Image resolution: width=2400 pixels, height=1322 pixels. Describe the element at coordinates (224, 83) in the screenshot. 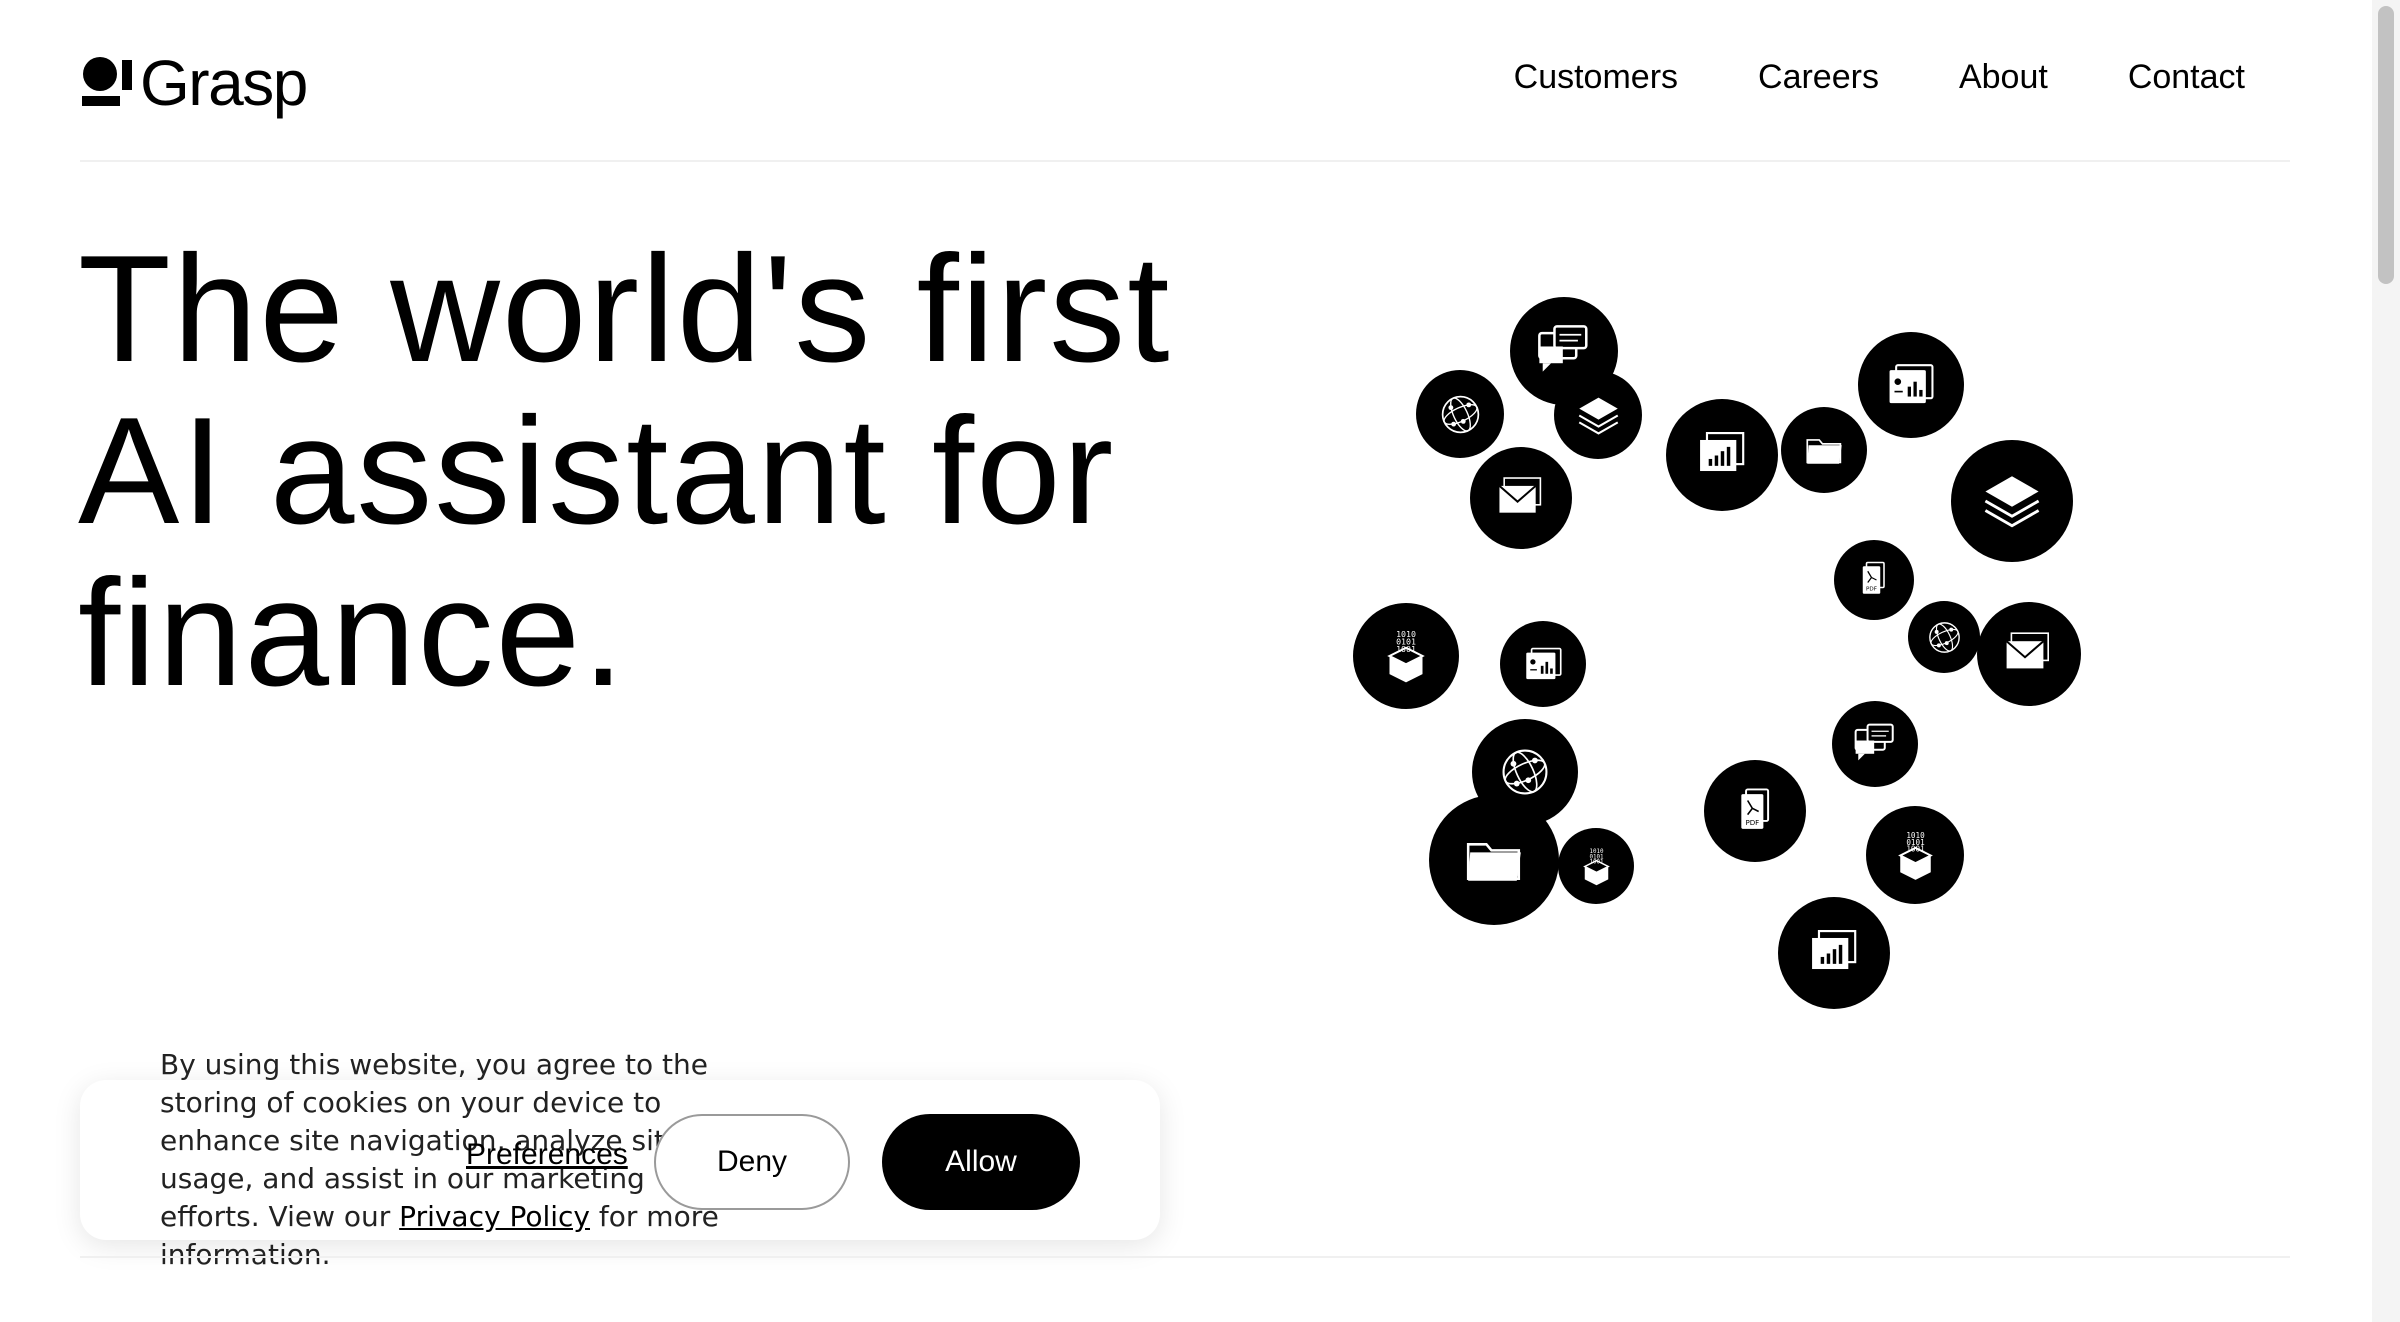

I see `brand-name: Grasp` at that location.